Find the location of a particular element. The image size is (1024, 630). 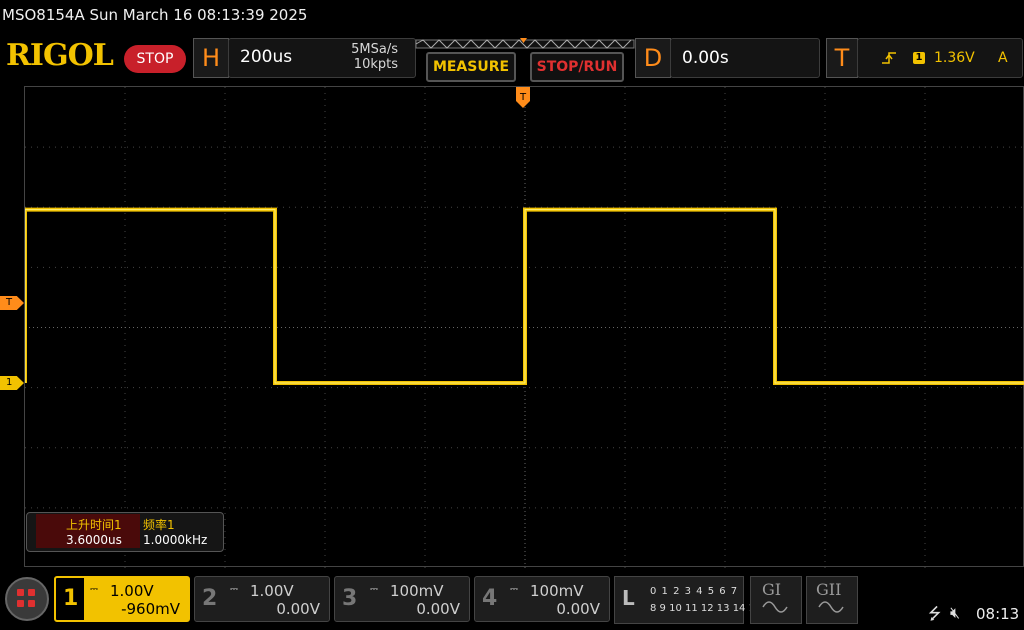

memory-depth: 10kpts is located at coordinates (375, 64).